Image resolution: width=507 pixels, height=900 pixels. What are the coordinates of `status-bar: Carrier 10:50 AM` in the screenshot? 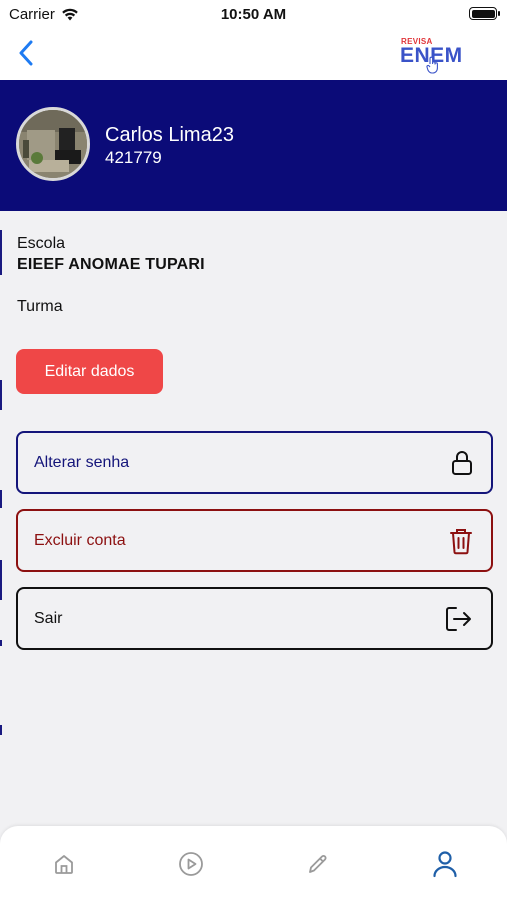 It's located at (253, 14).